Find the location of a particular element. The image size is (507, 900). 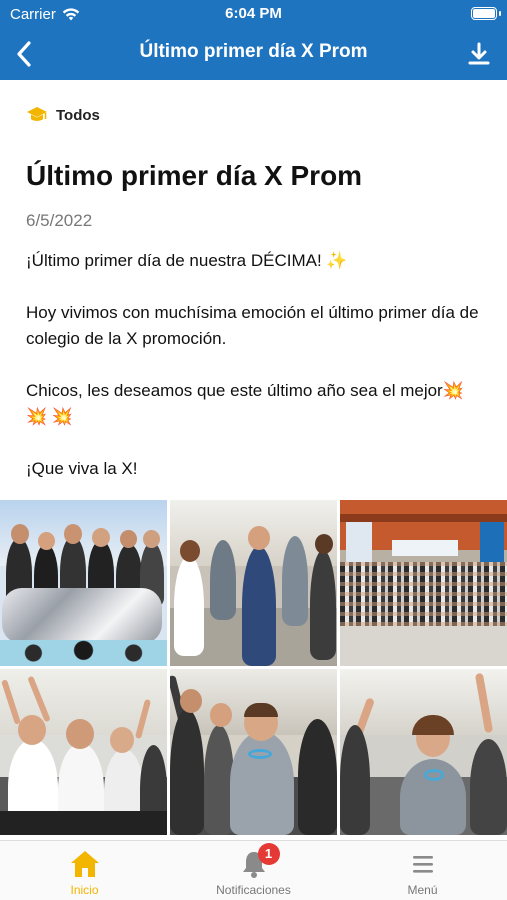

hamburger-menu-icon is located at coordinates (423, 864).